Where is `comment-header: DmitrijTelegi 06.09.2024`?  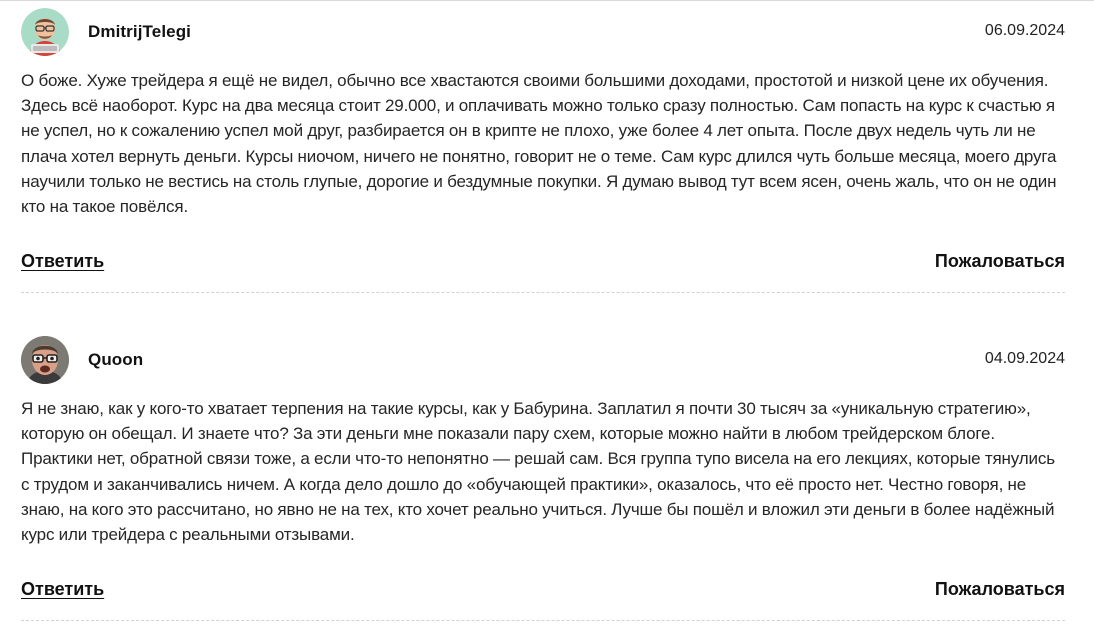
comment-header: DmitrijTelegi 06.09.2024 is located at coordinates (543, 32).